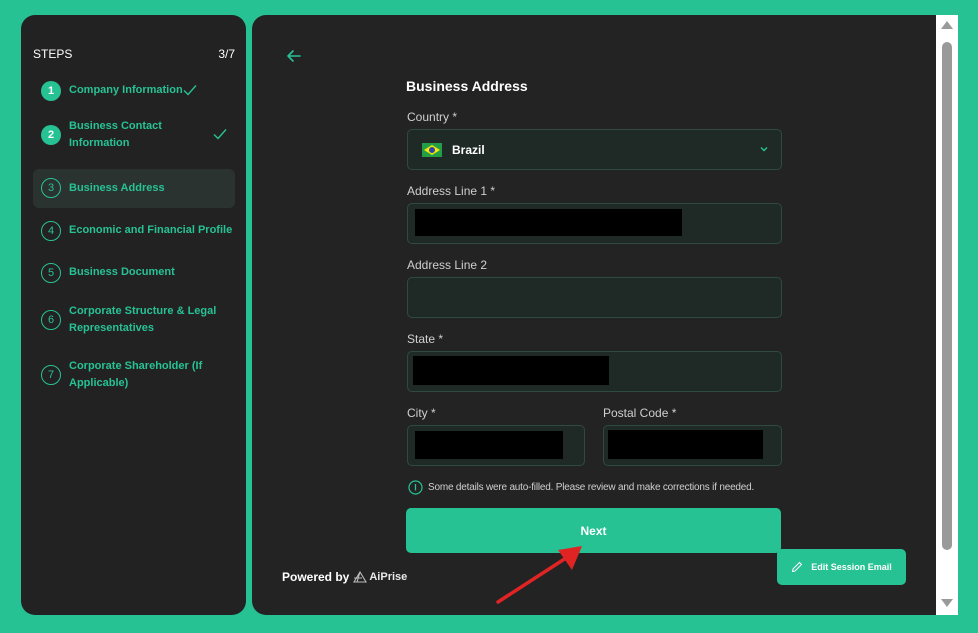 This screenshot has height=633, width=978. I want to click on step-label: Corporate Shareholder (If Applicable), so click(136, 374).